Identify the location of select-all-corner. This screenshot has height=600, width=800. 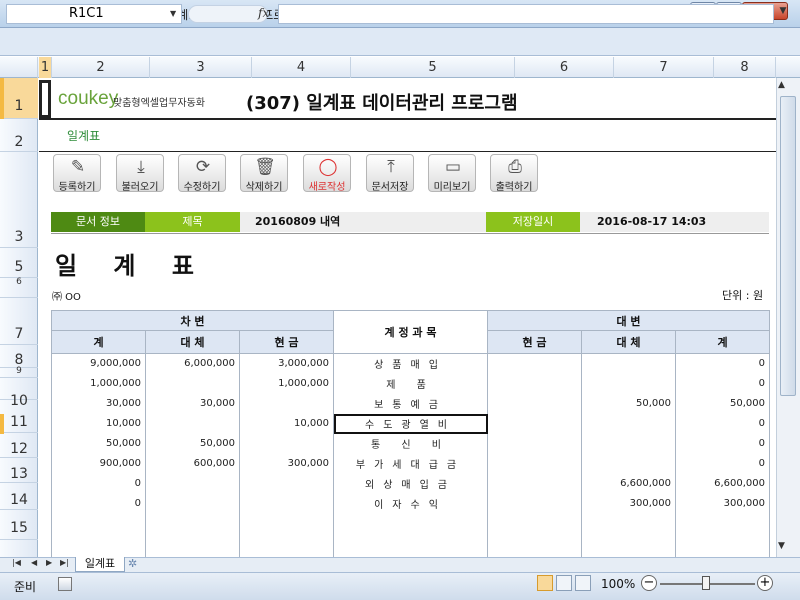
(19, 67).